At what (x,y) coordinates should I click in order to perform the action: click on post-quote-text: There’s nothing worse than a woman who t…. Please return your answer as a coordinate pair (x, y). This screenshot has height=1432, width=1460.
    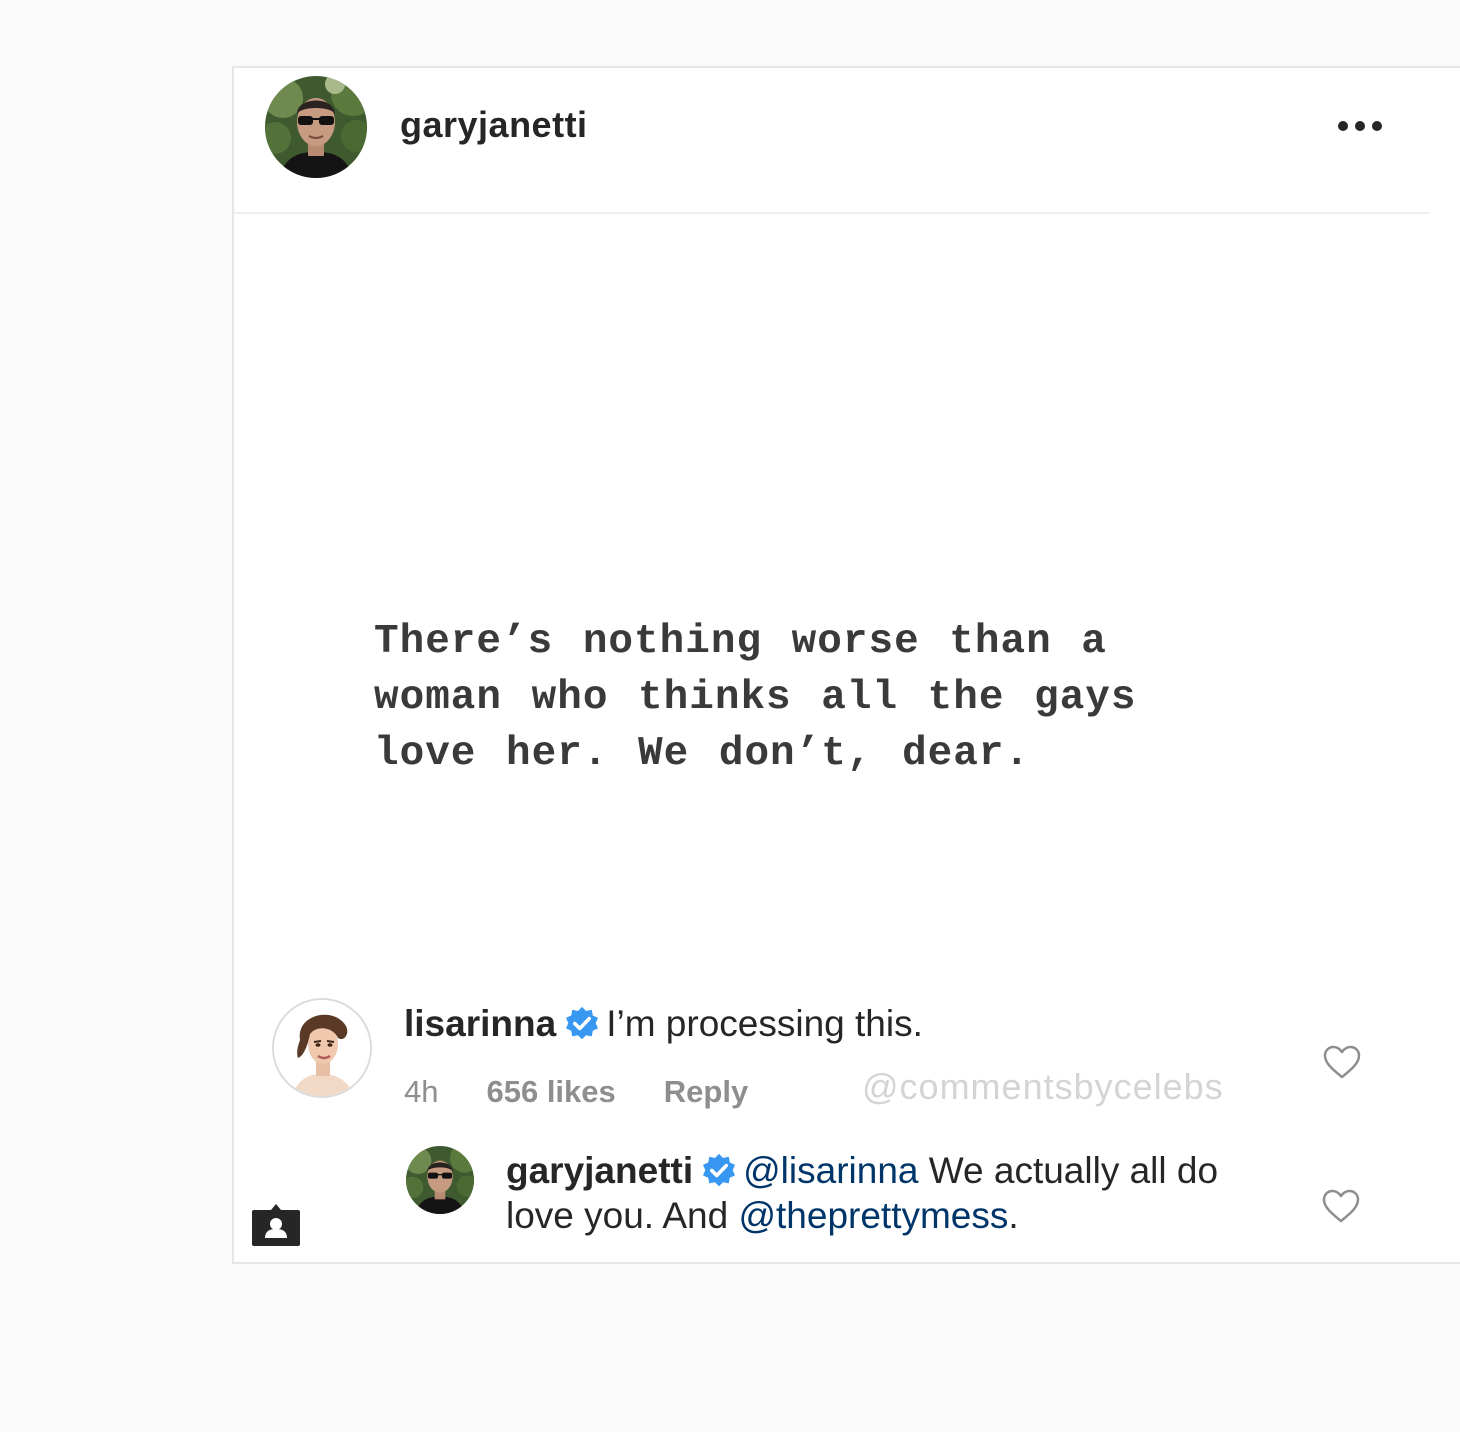
    Looking at the image, I should click on (755, 698).